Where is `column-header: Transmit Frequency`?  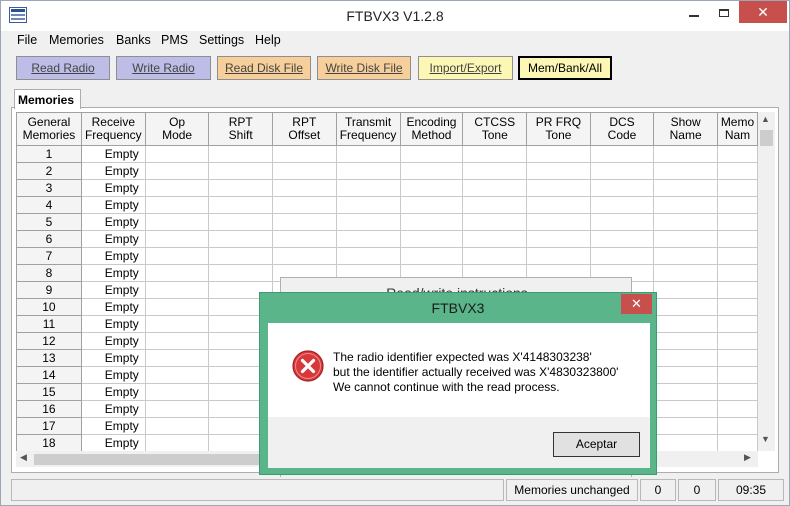 column-header: Transmit Frequency is located at coordinates (368, 129).